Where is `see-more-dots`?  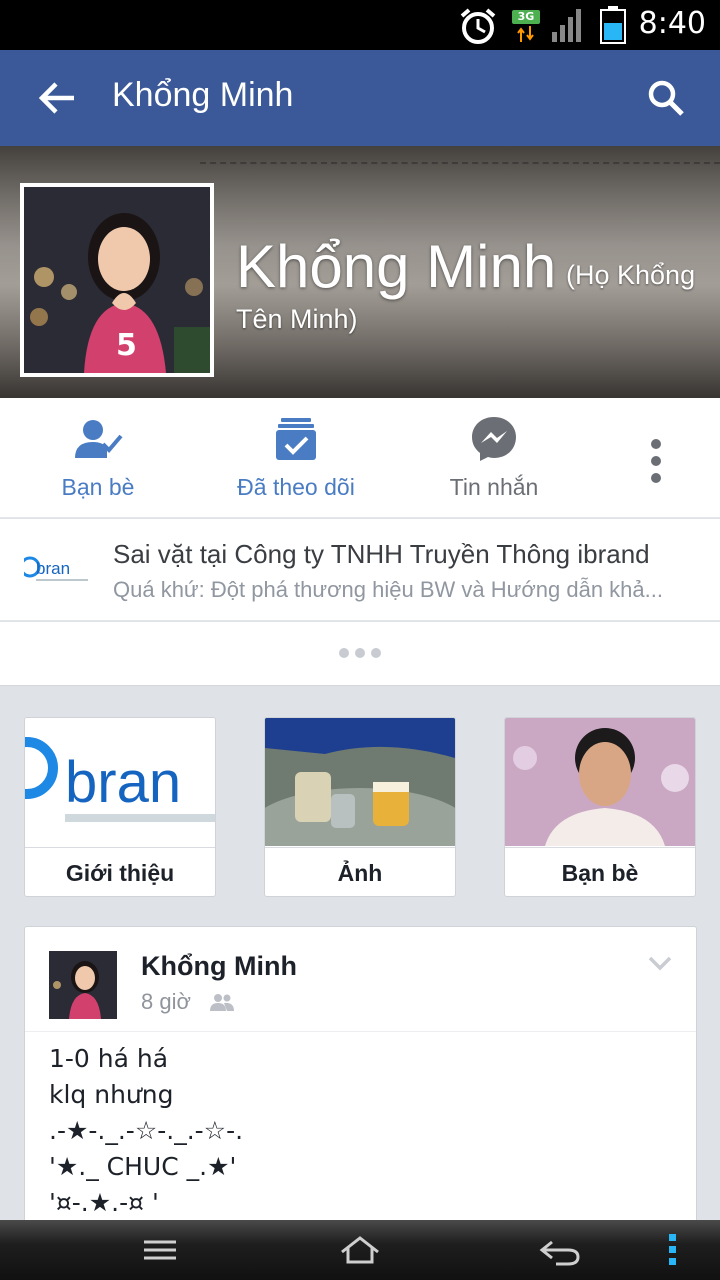 see-more-dots is located at coordinates (360, 654).